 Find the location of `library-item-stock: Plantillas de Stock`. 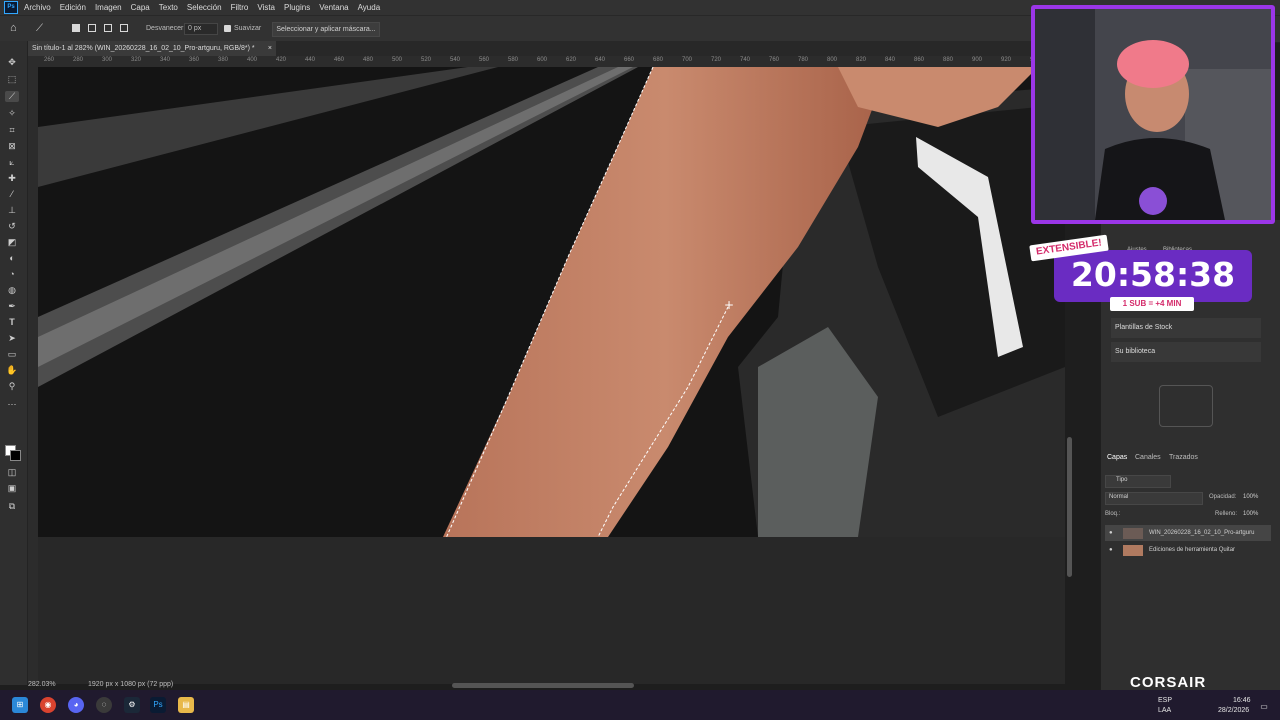

library-item-stock: Plantillas de Stock is located at coordinates (1186, 328).